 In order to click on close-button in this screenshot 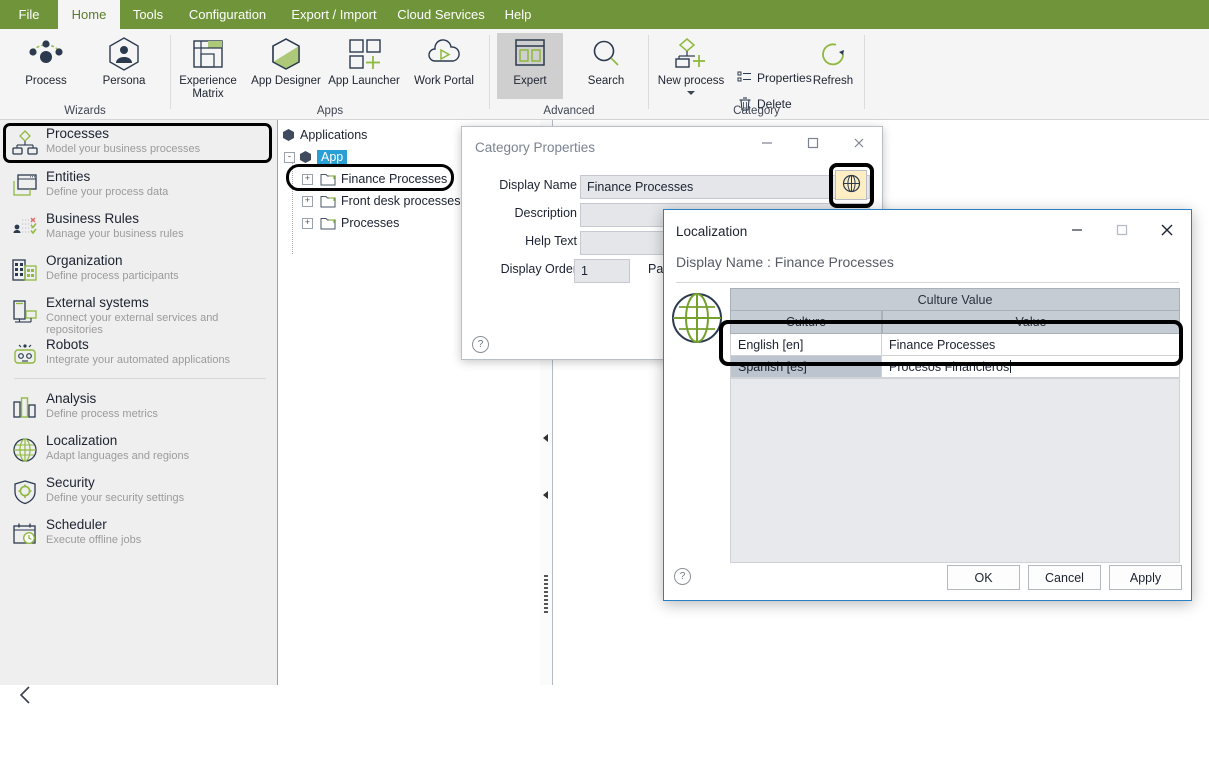, I will do `click(859, 144)`.